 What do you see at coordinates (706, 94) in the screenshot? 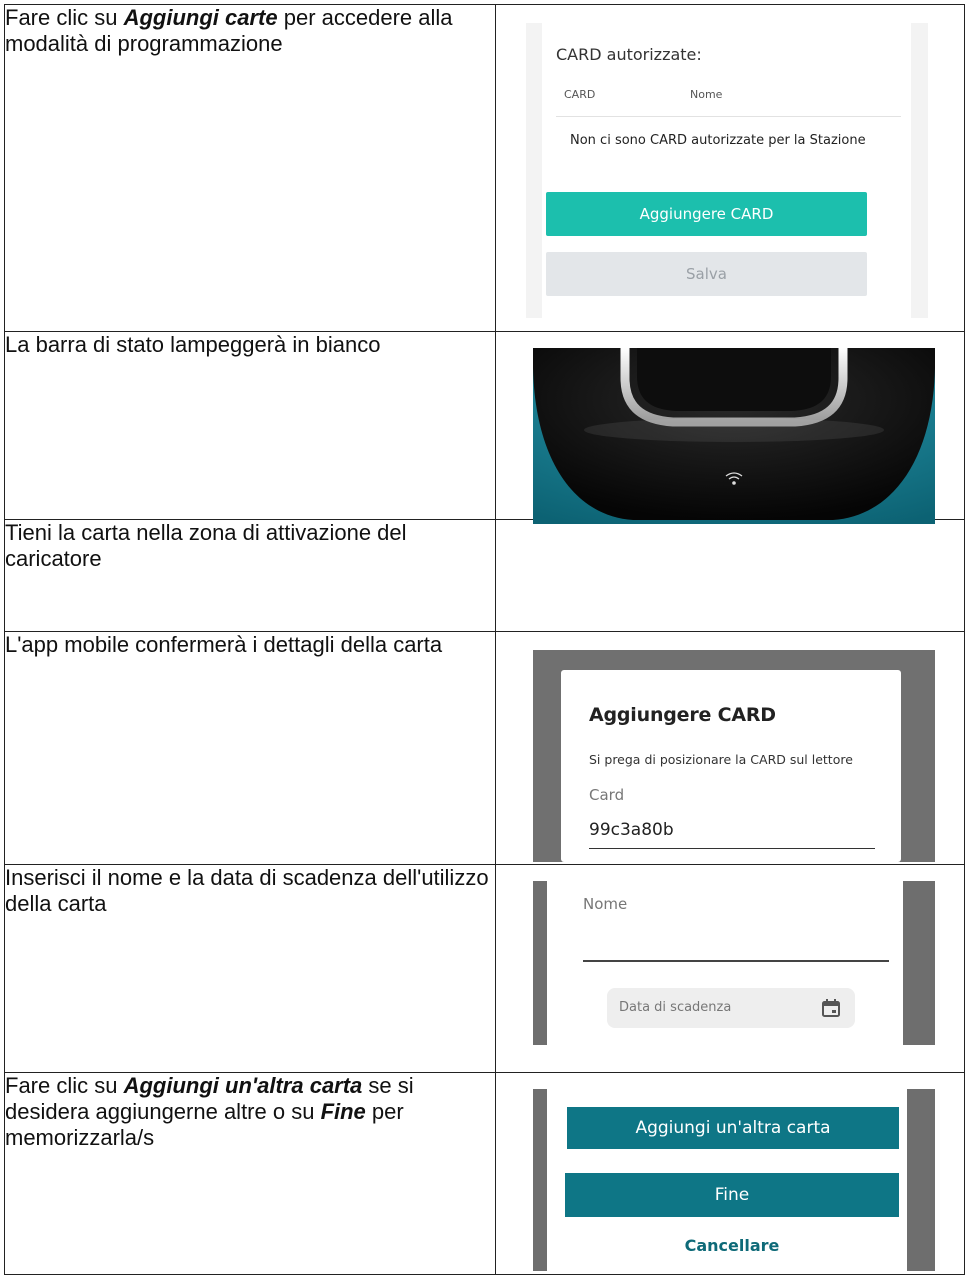
I see `column-header-name: Nome` at bounding box center [706, 94].